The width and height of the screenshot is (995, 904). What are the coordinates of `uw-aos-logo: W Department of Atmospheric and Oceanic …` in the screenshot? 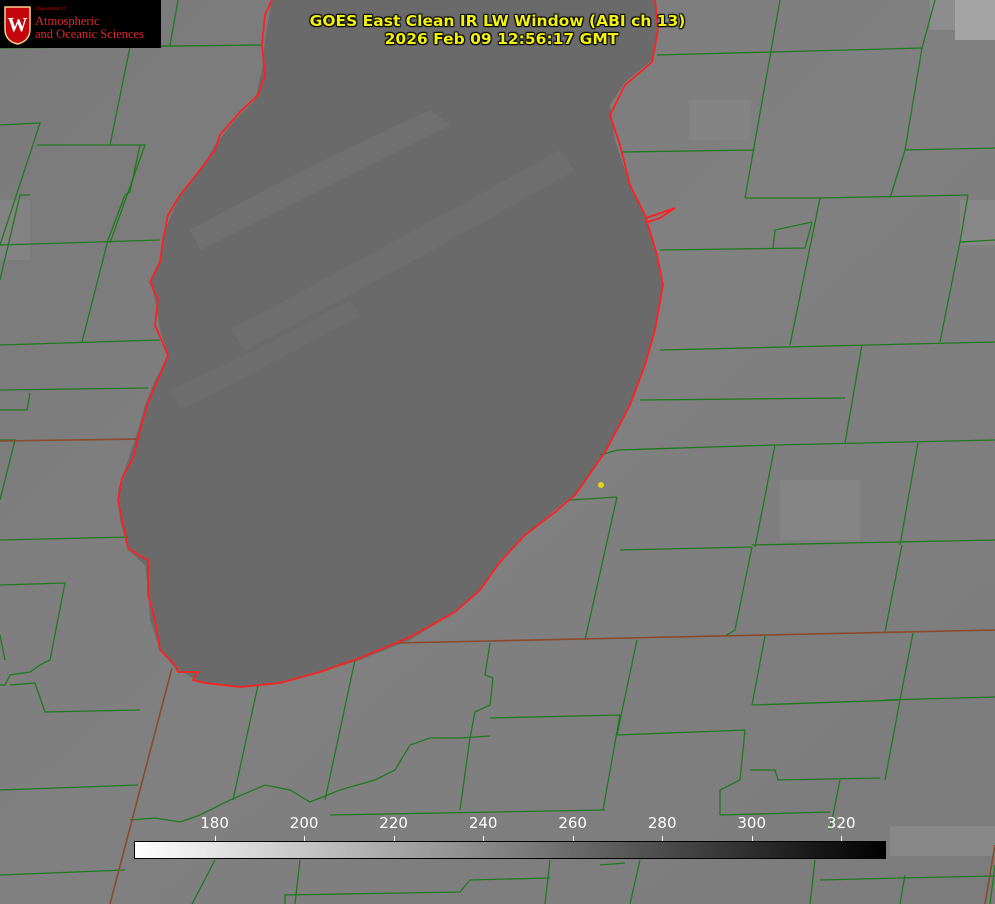 It's located at (80, 24).